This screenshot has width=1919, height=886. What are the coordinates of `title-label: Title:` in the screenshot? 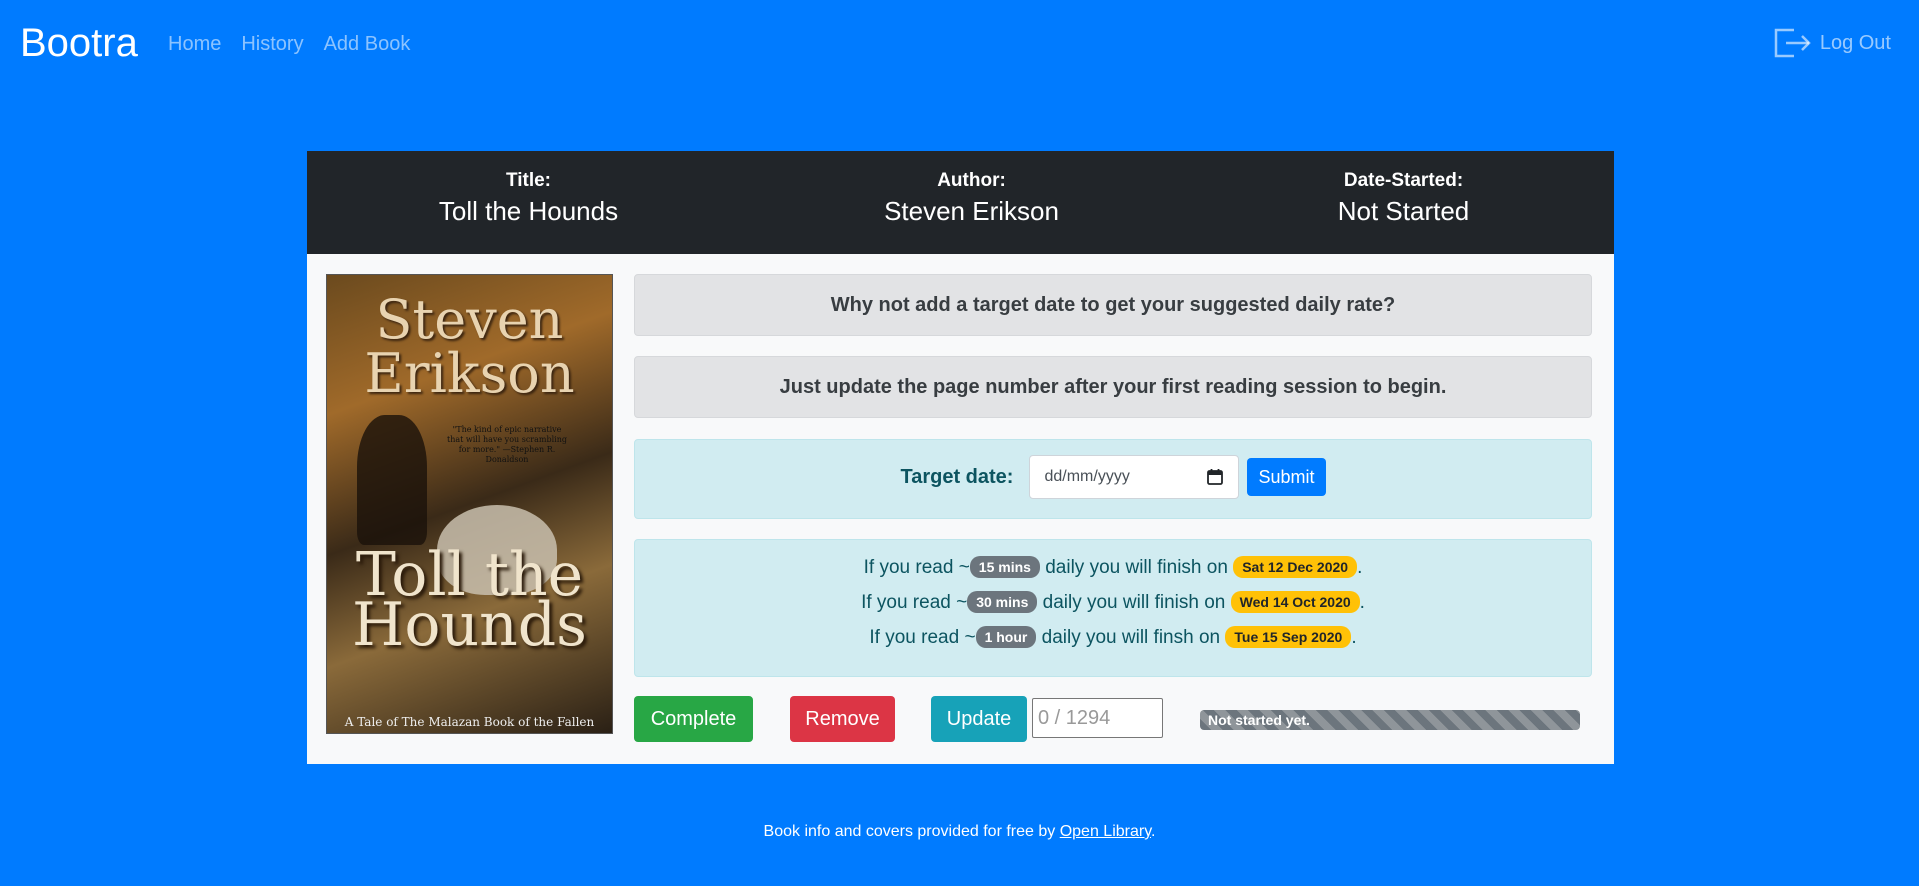 It's located at (528, 180).